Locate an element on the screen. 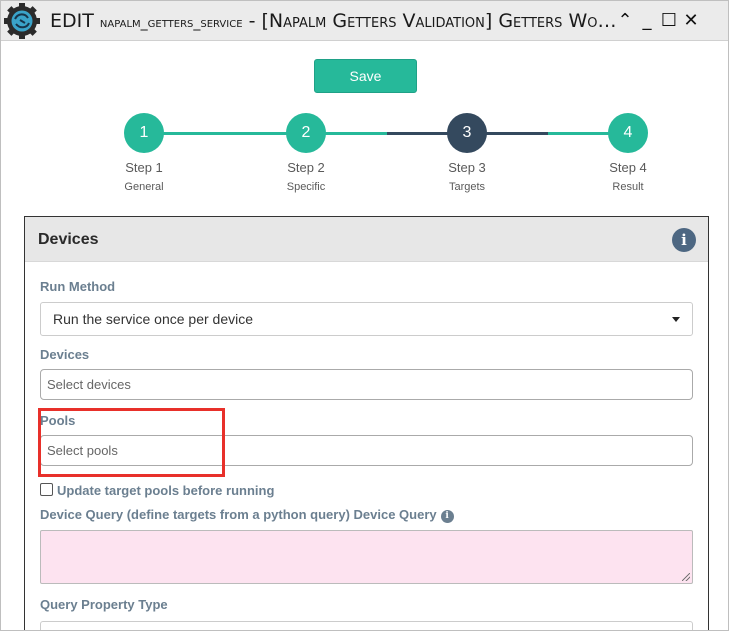 Image resolution: width=729 pixels, height=631 pixels. step-4-label: Step 4 is located at coordinates (628, 167).